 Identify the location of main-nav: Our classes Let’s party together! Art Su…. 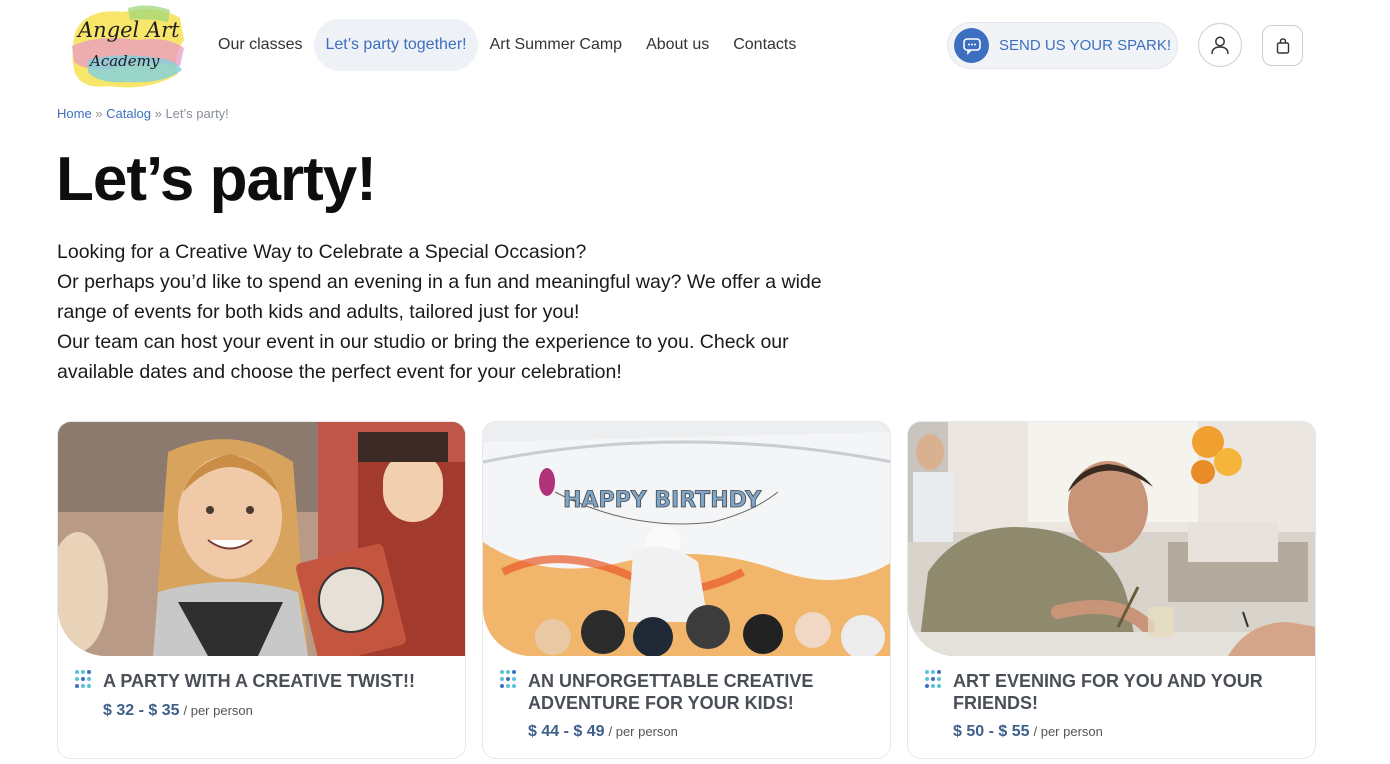
(507, 45).